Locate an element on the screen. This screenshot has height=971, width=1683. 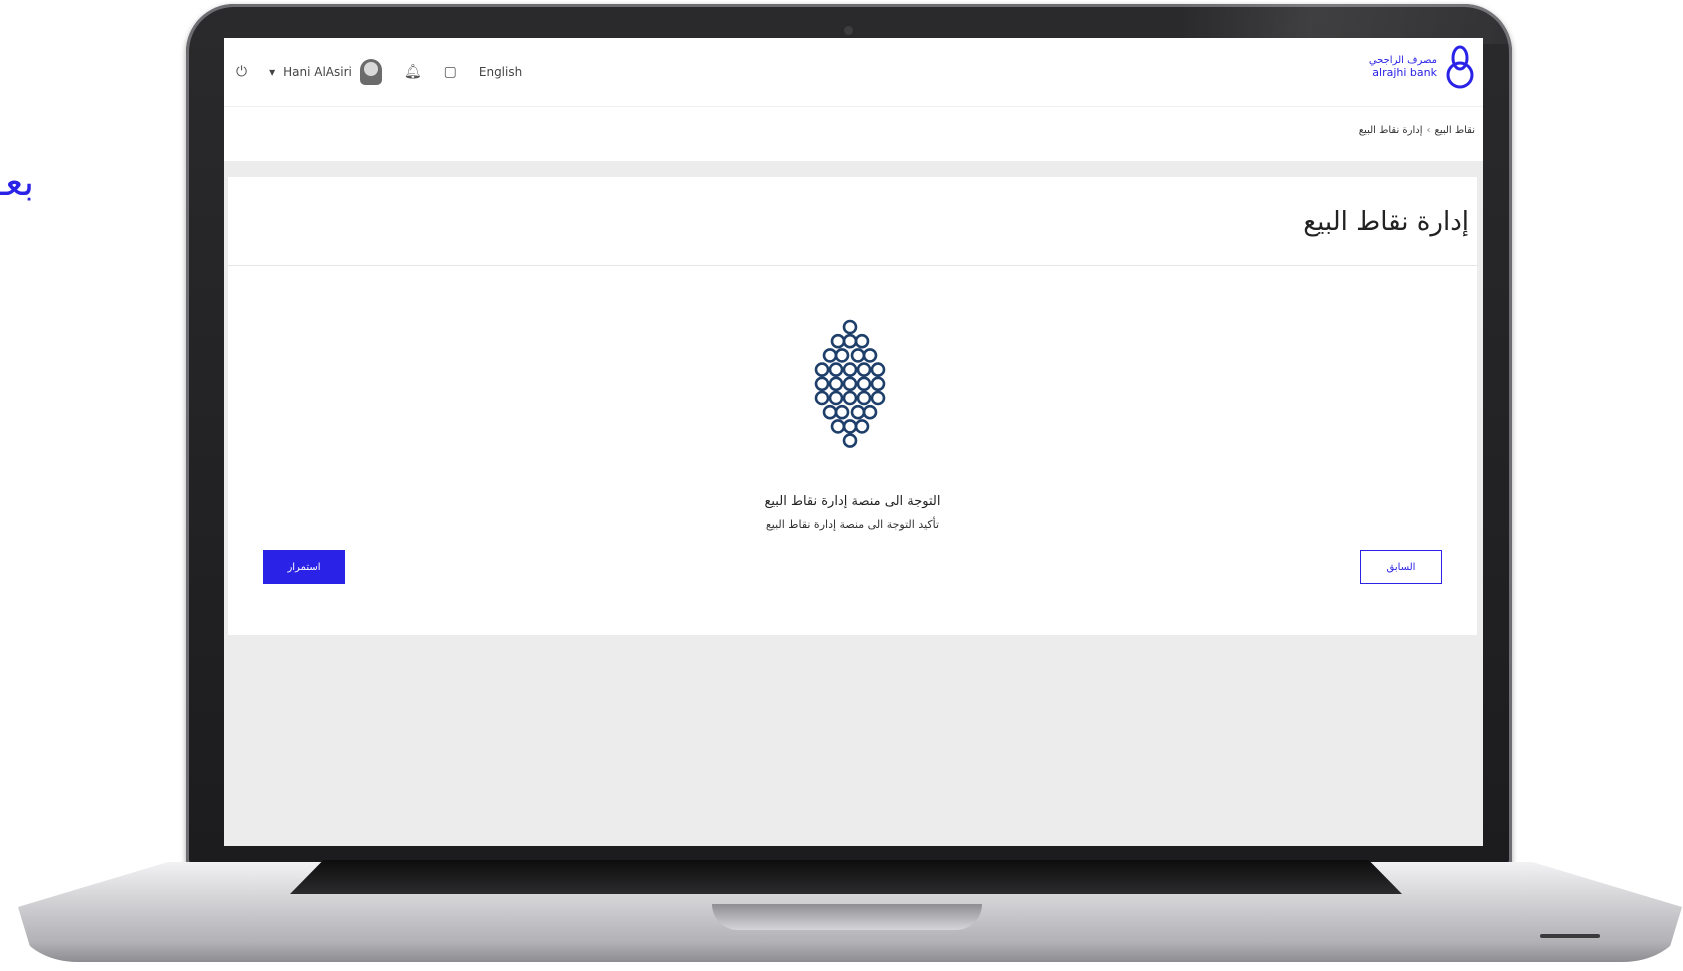
power-icon: ⏻ is located at coordinates (241, 72).